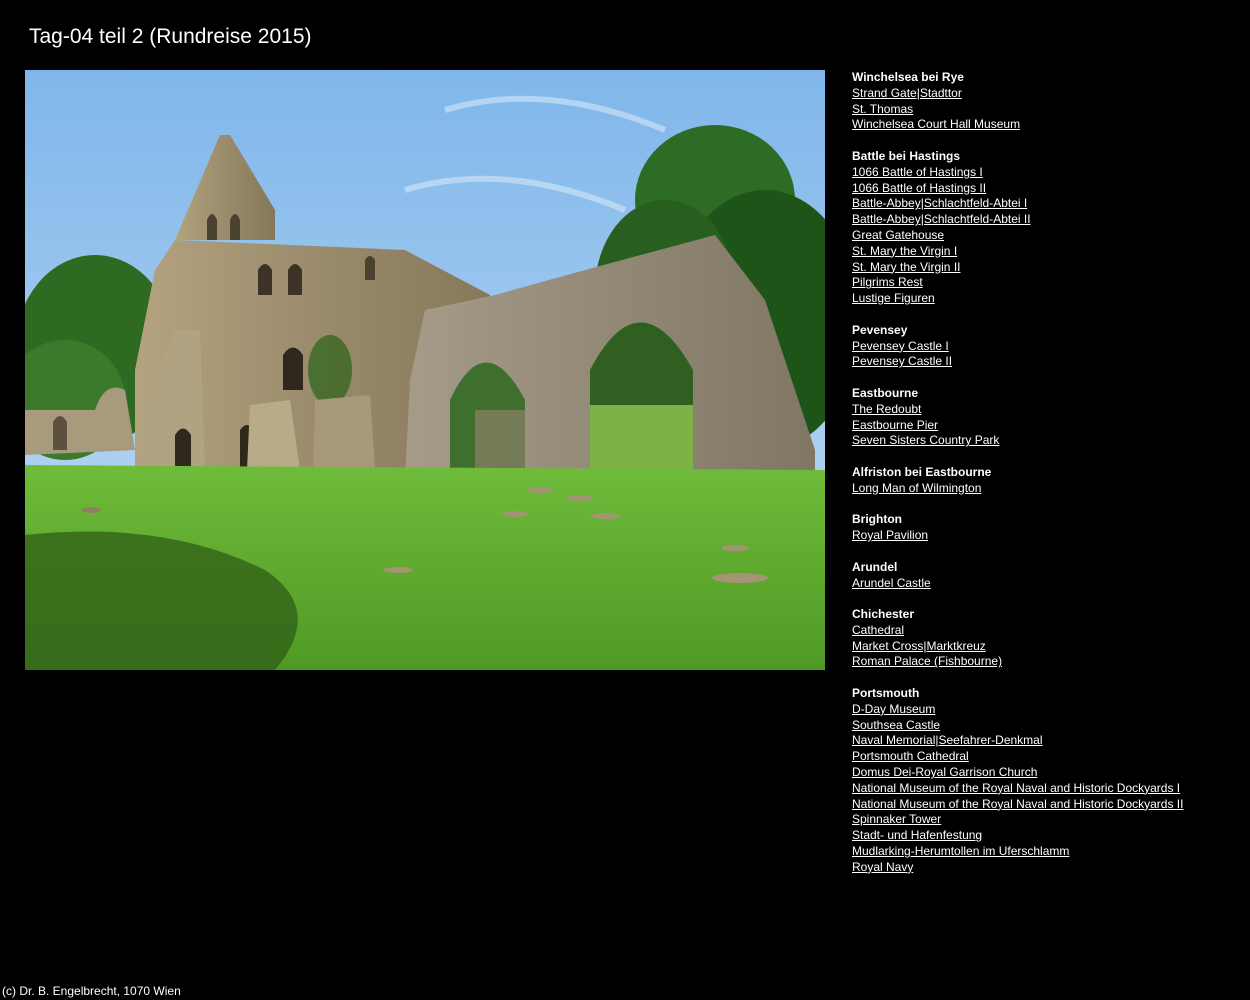  Describe the element at coordinates (1047, 252) in the screenshot. I see `nav-link: St. Mary the Virgin I` at that location.